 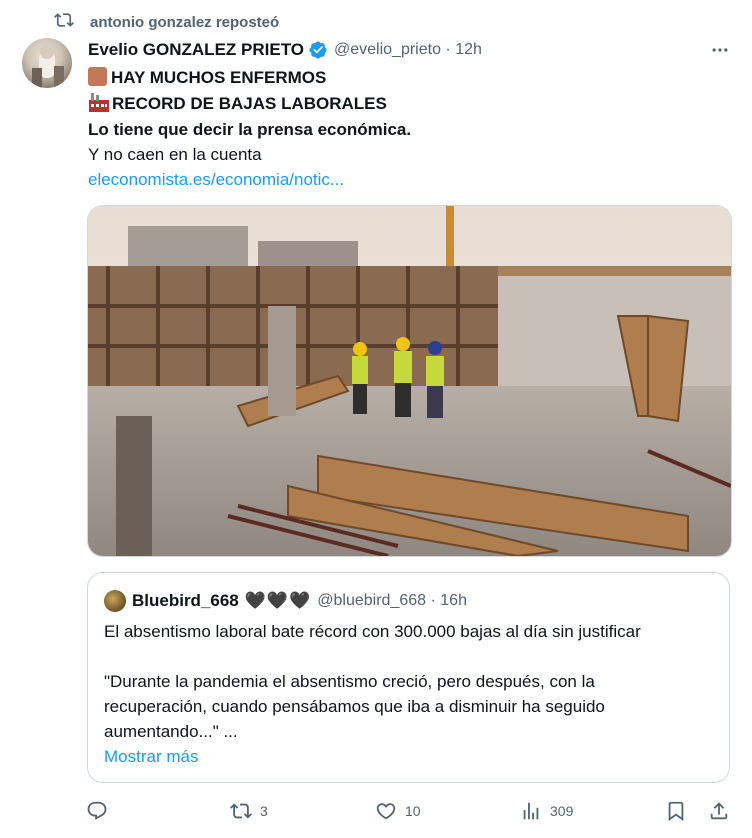 I want to click on more-dots-icon, so click(x=720, y=50).